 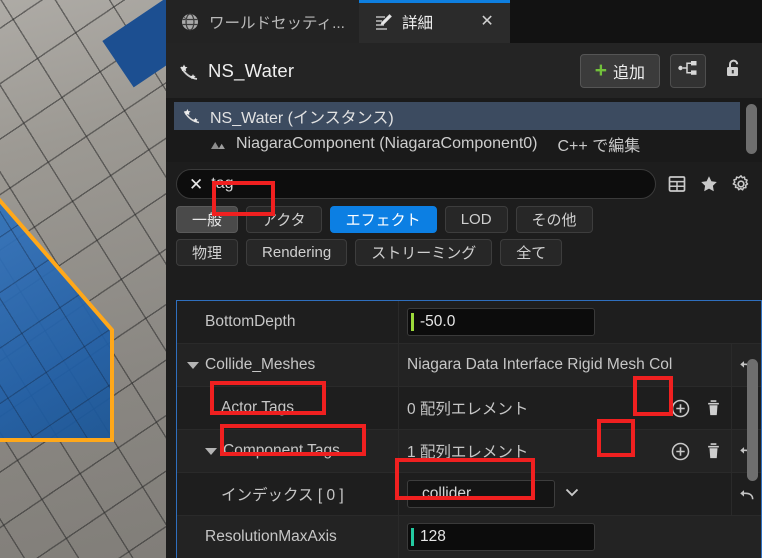 I want to click on filter-chip-lod: LOD, so click(x=476, y=219).